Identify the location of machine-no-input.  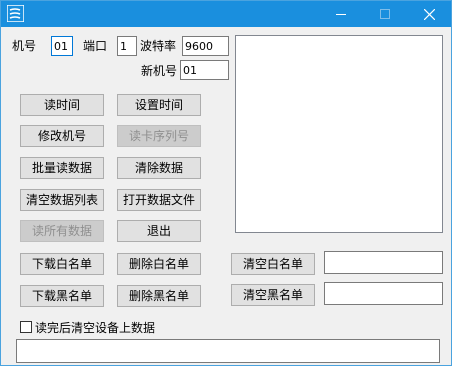
(62, 46).